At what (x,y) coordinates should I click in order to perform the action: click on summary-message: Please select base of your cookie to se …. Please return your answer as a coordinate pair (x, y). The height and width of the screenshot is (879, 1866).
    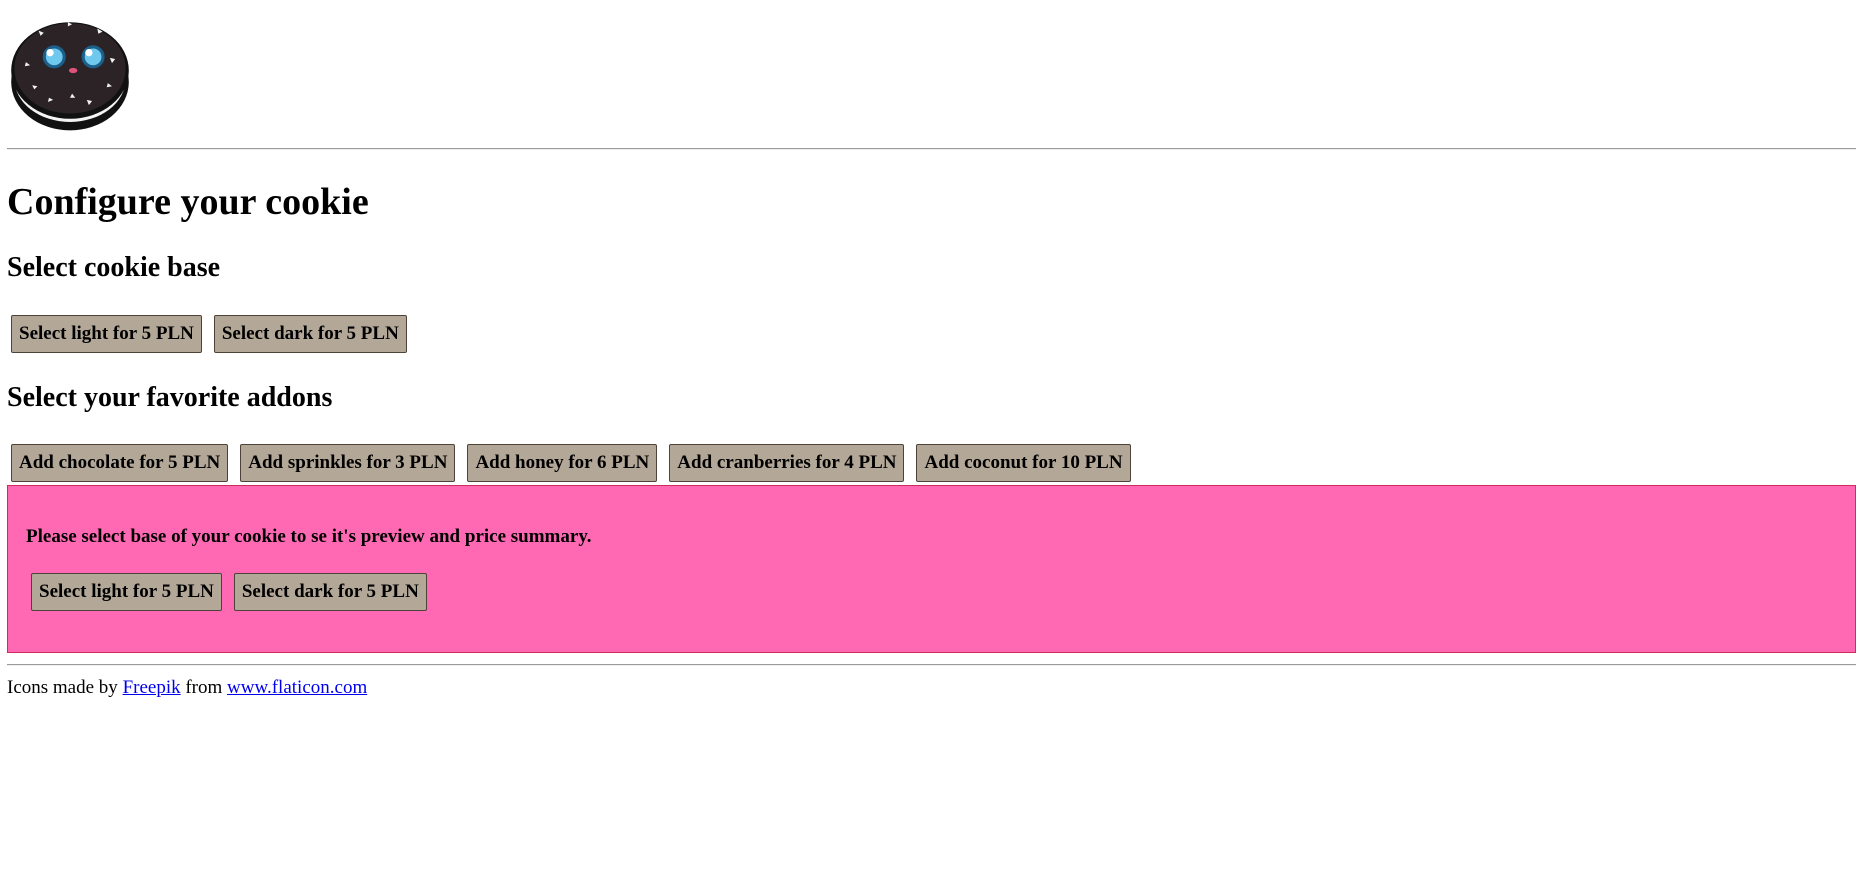
    Looking at the image, I should click on (309, 536).